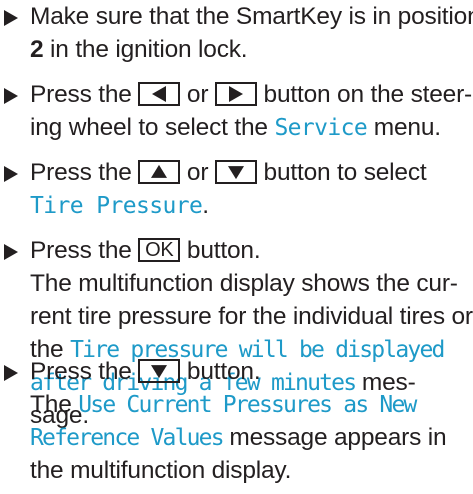 Image resolution: width=473 pixels, height=494 pixels. Describe the element at coordinates (161, 470) in the screenshot. I see `step-5-line-4: the multifunction display.` at that location.